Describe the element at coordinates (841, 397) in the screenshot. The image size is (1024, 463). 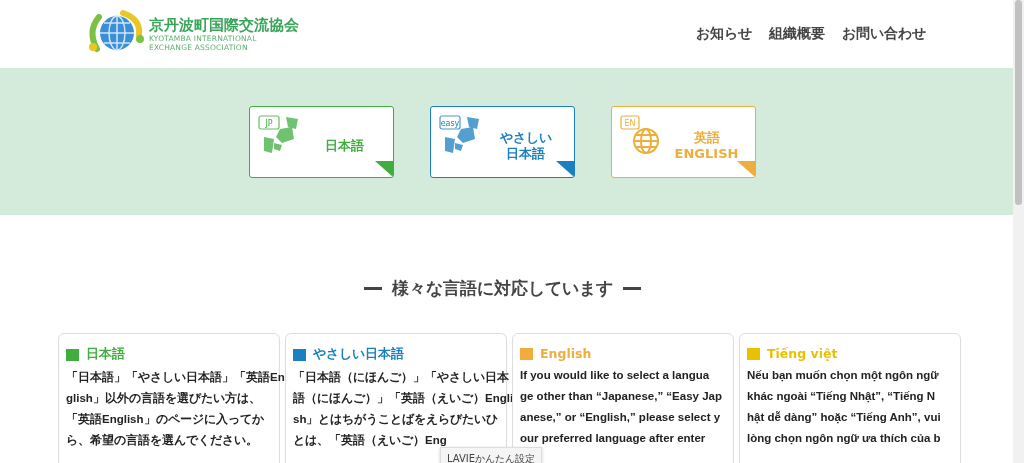
I see `card-text: khác ngoài “Tiếng Nhật”, “Tiếng N` at that location.